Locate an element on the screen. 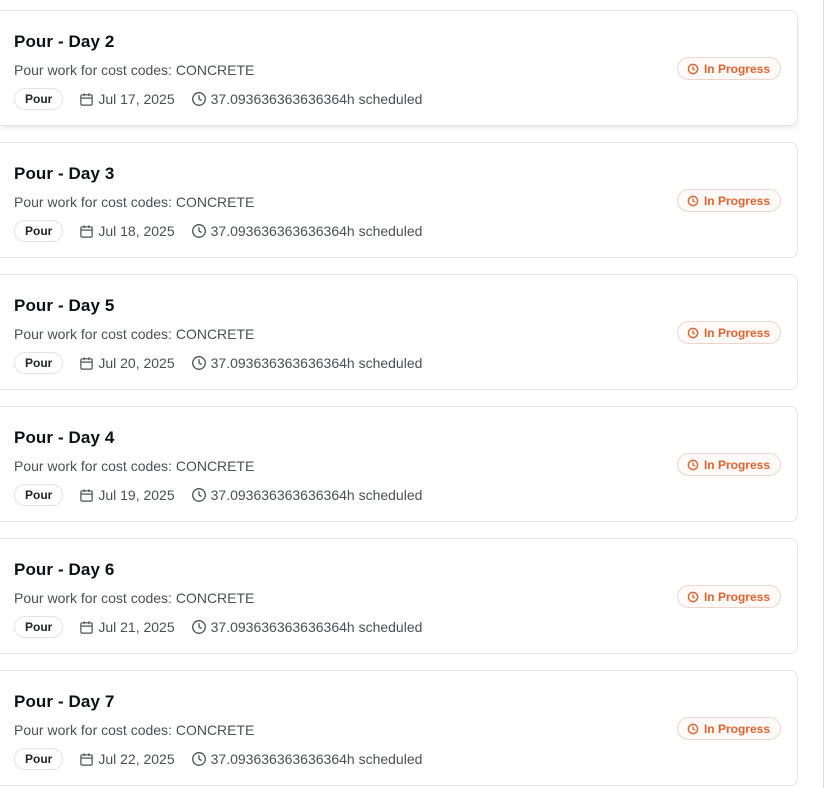 The image size is (829, 788). task-title: Pour - Day 4 is located at coordinates (64, 437).